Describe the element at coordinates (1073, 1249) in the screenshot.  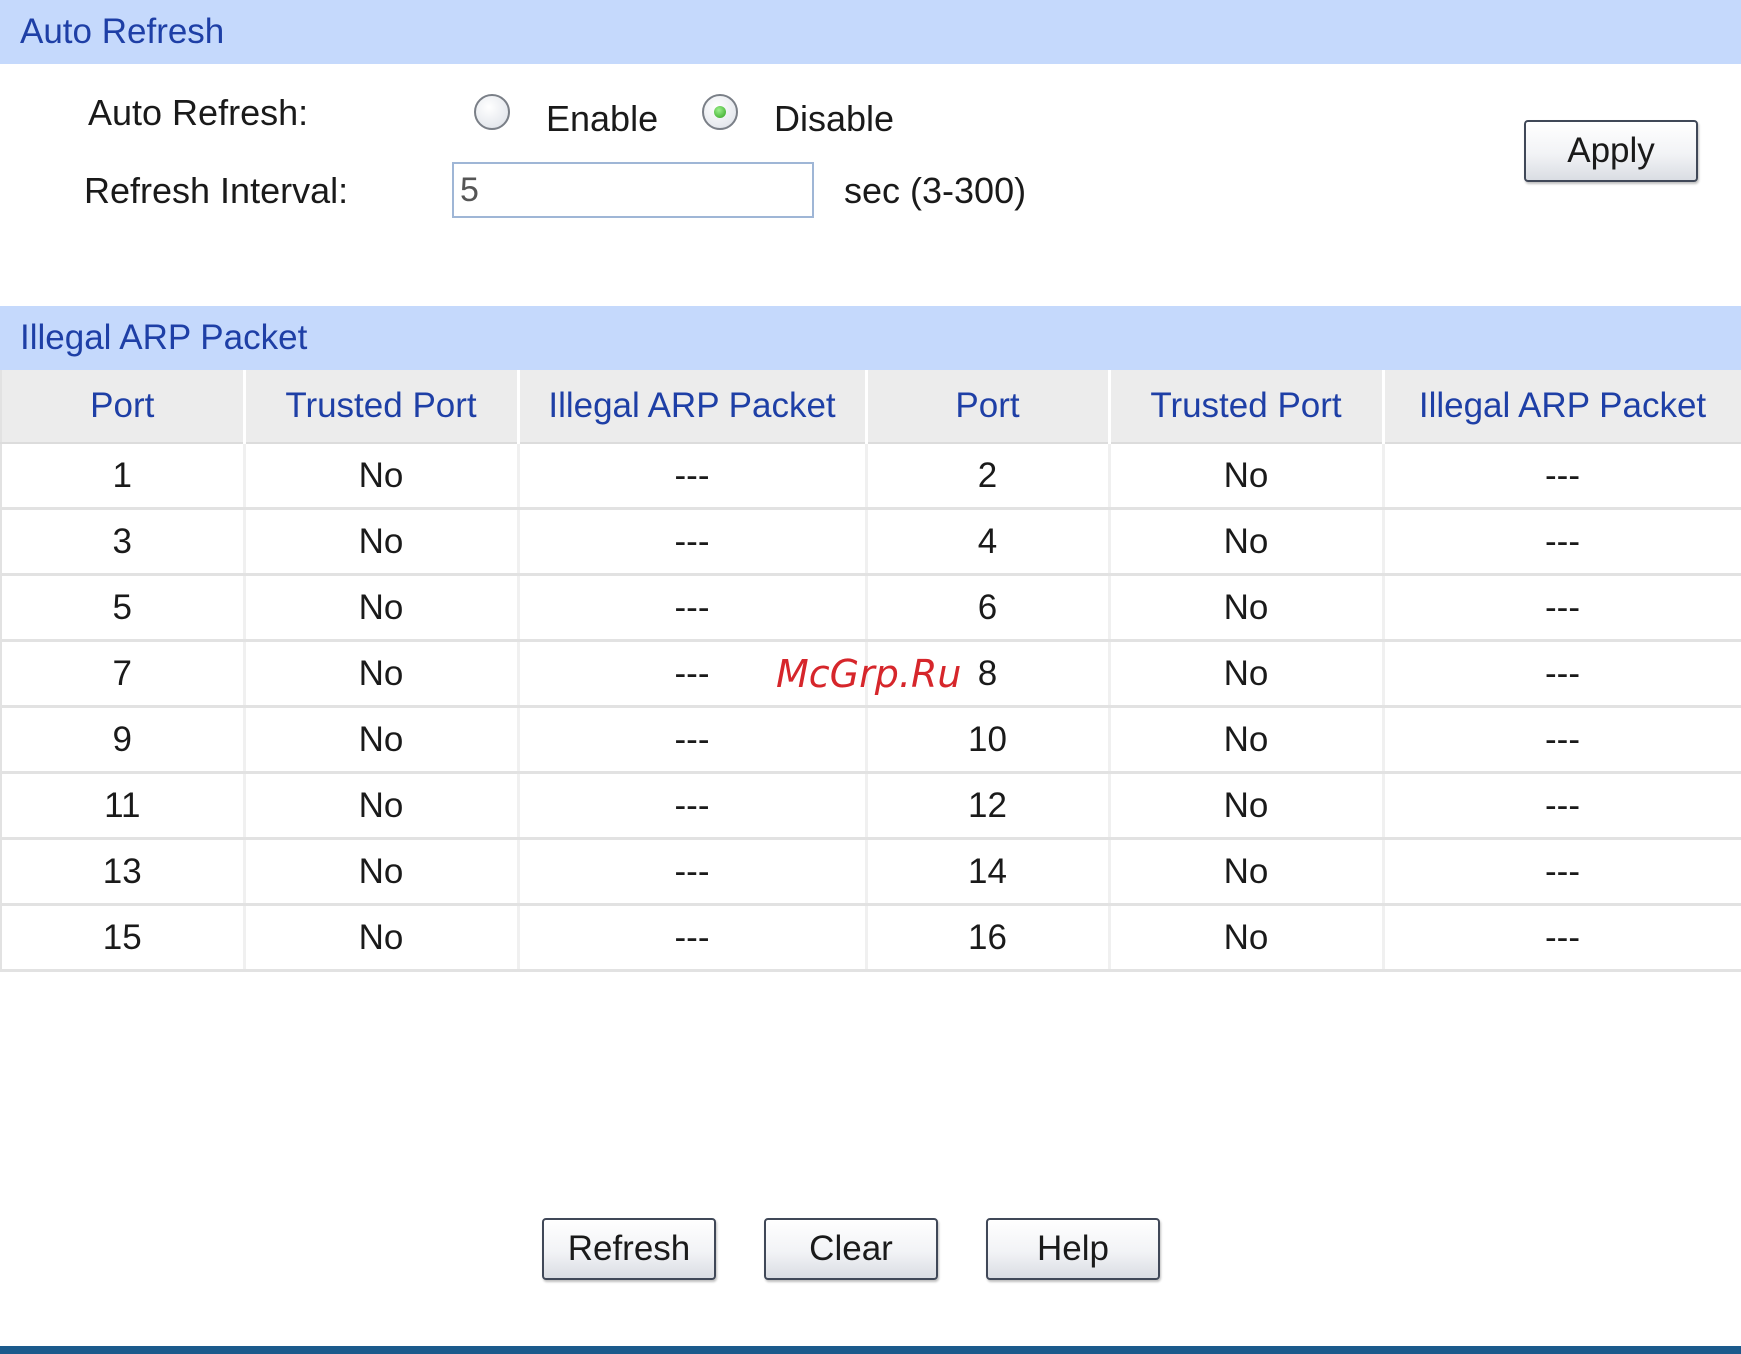
I see `help-button: Help` at that location.